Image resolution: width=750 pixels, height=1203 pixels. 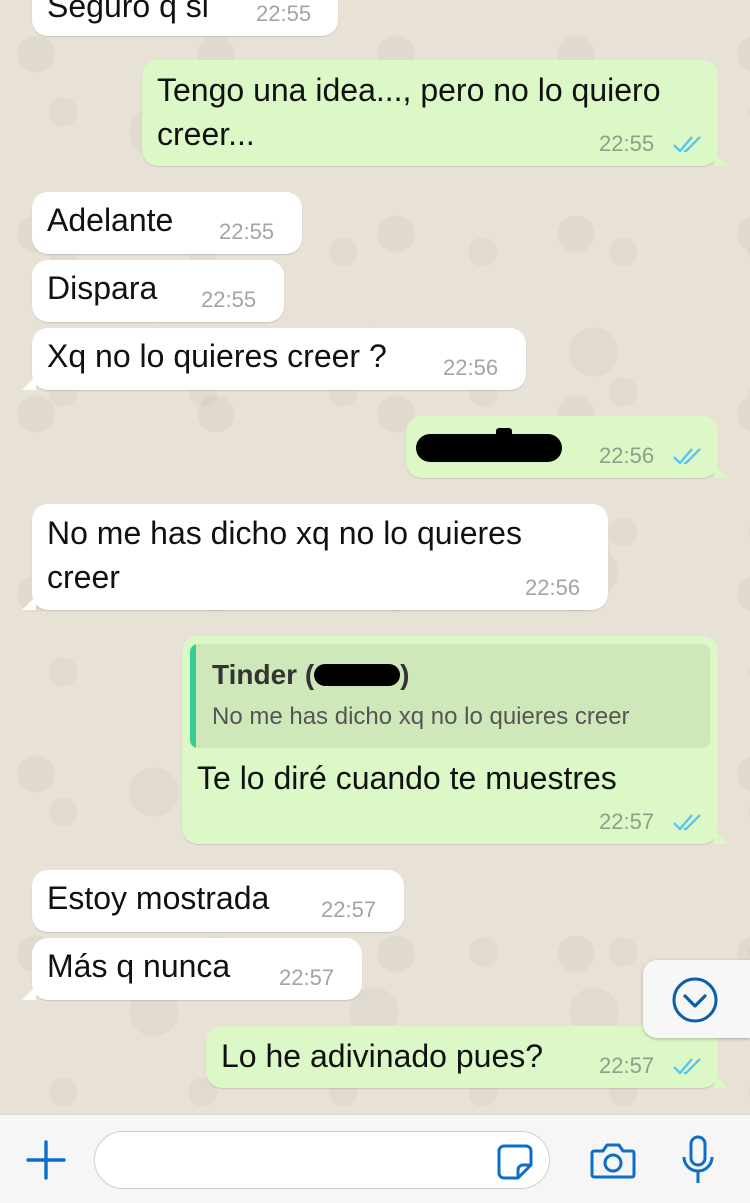 What do you see at coordinates (284, 533) in the screenshot?
I see `message-text-line-1: No me has dicho xq no lo quieres` at bounding box center [284, 533].